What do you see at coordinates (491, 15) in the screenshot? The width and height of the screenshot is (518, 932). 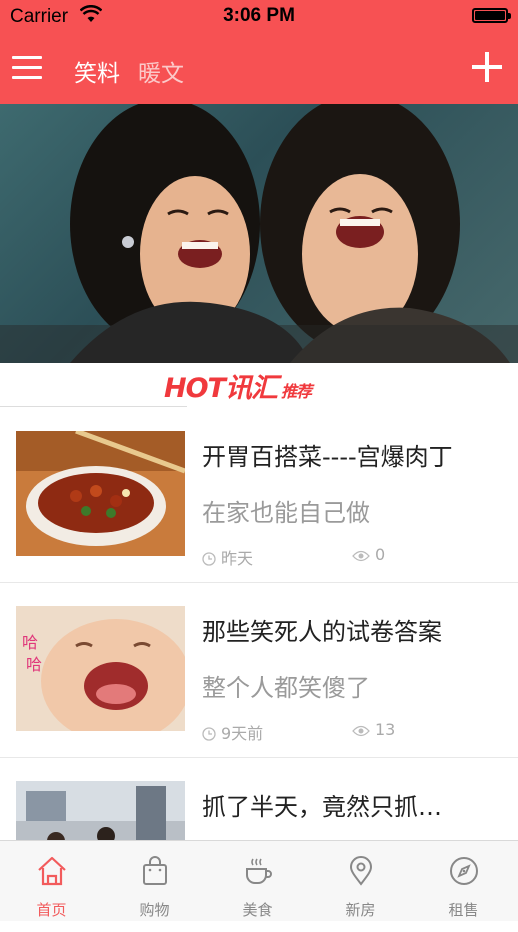 I see `battery-icon` at bounding box center [491, 15].